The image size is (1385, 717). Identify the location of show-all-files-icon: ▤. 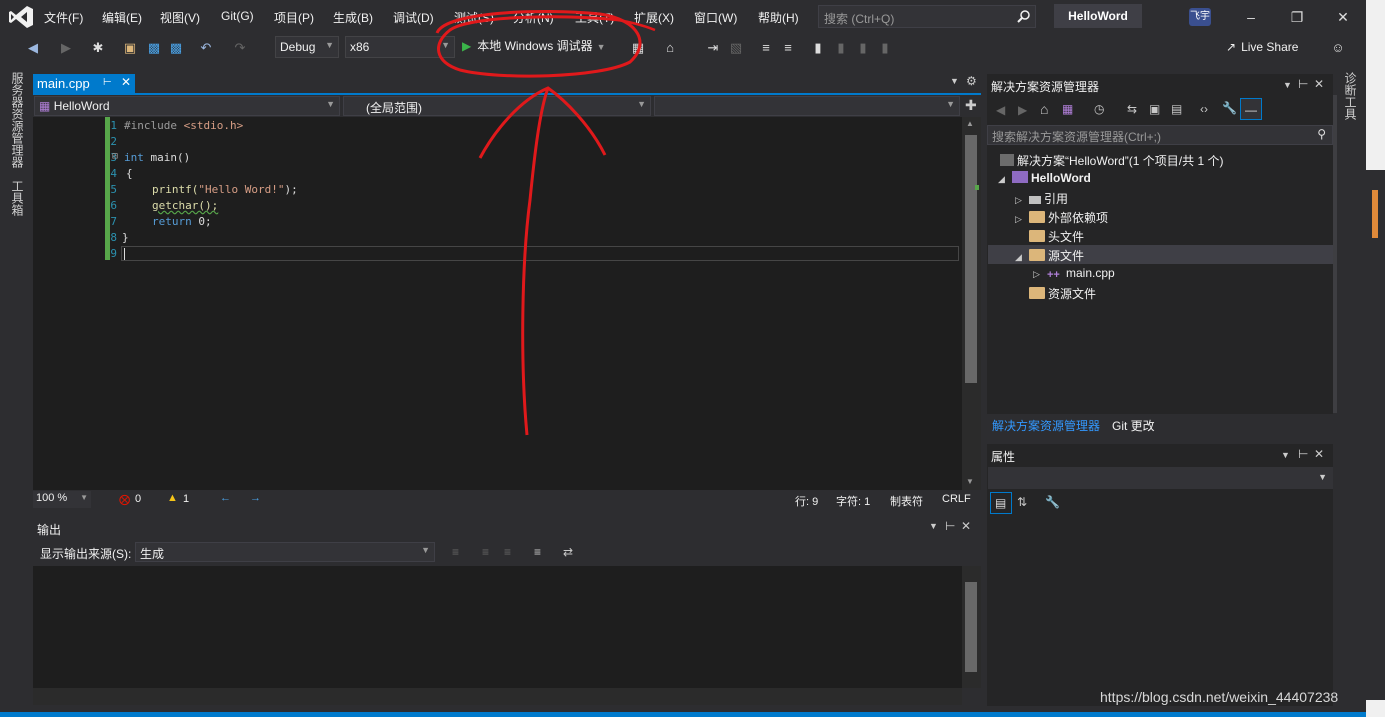
(1176, 109).